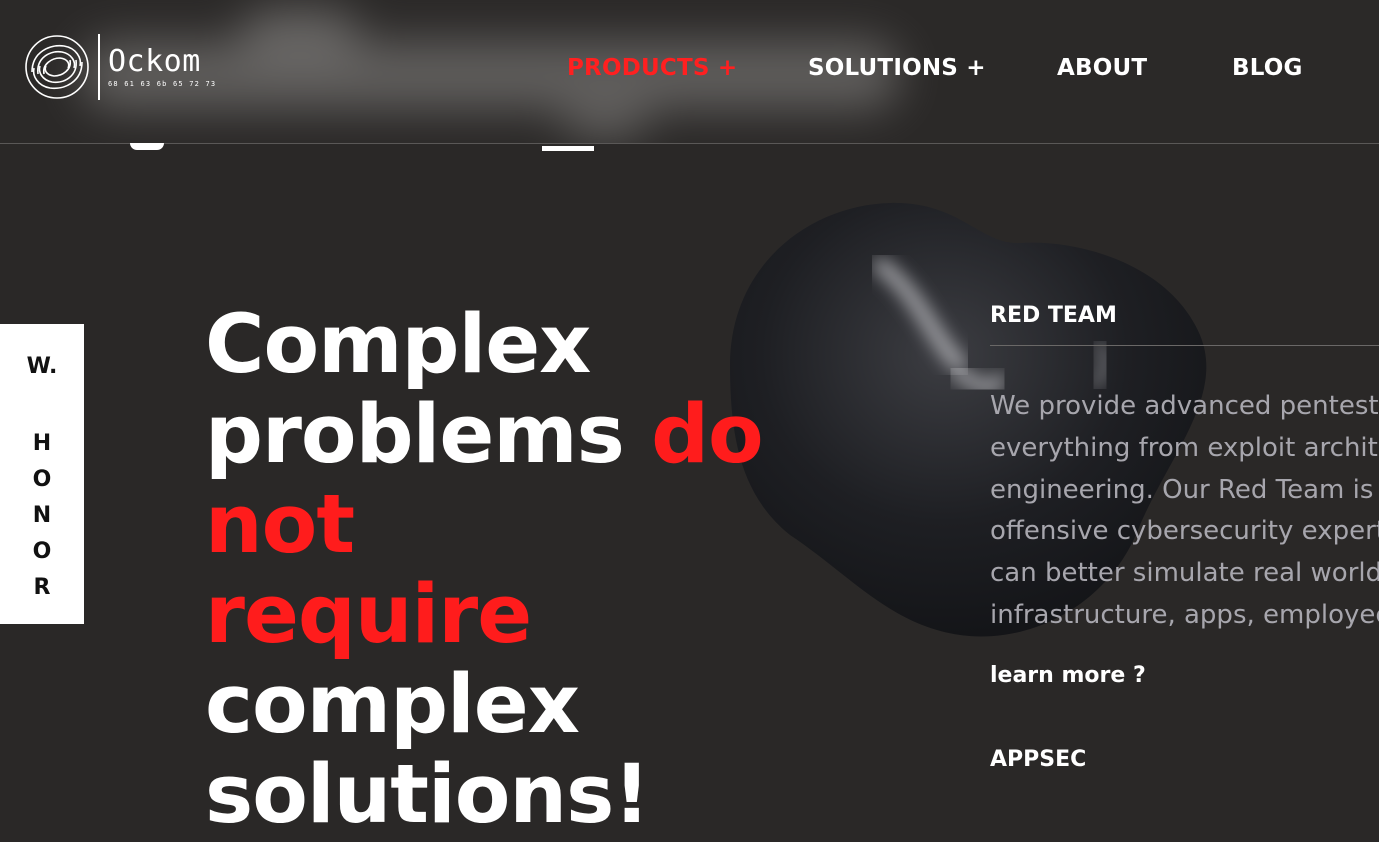 This screenshot has height=842, width=1379. Describe the element at coordinates (1068, 675) in the screenshot. I see `red-team-learn-more-link: learn more ?` at that location.